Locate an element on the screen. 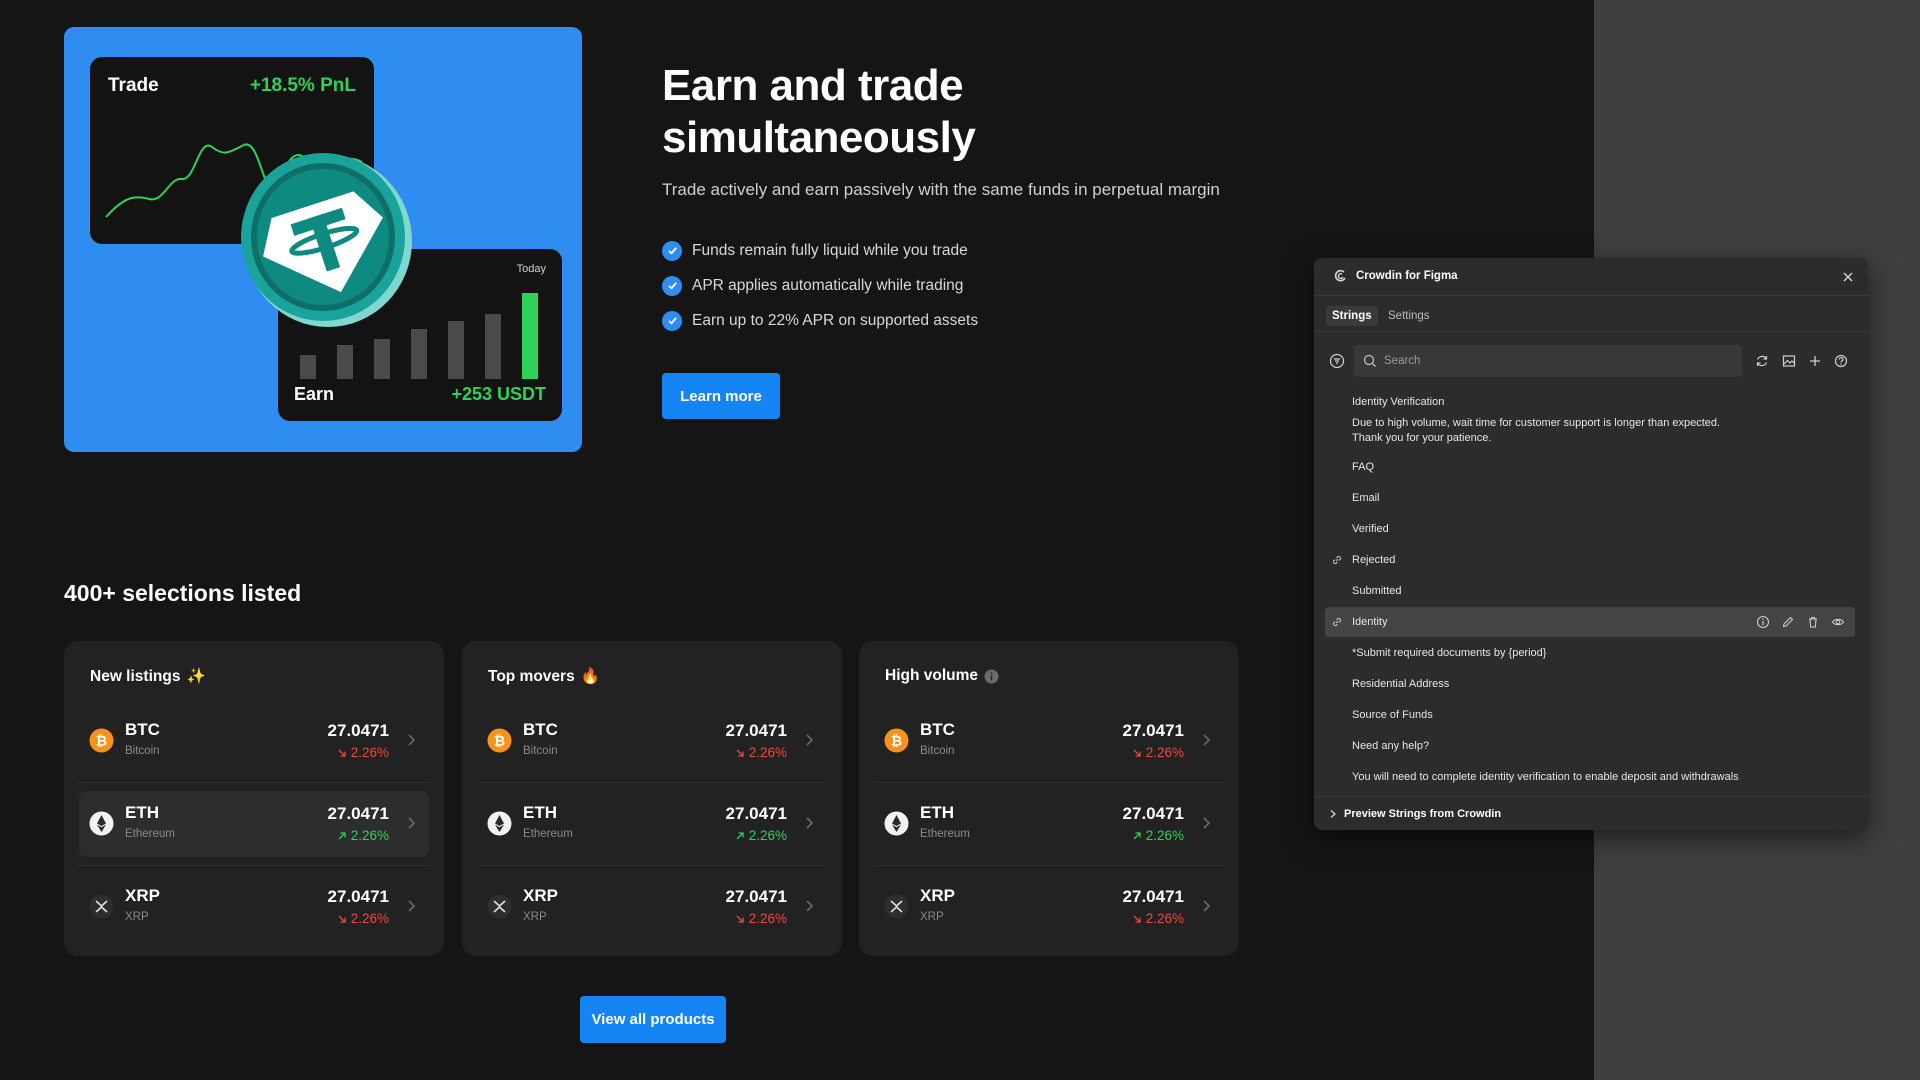  market-card-title: Top movers 🔥 is located at coordinates (544, 676).